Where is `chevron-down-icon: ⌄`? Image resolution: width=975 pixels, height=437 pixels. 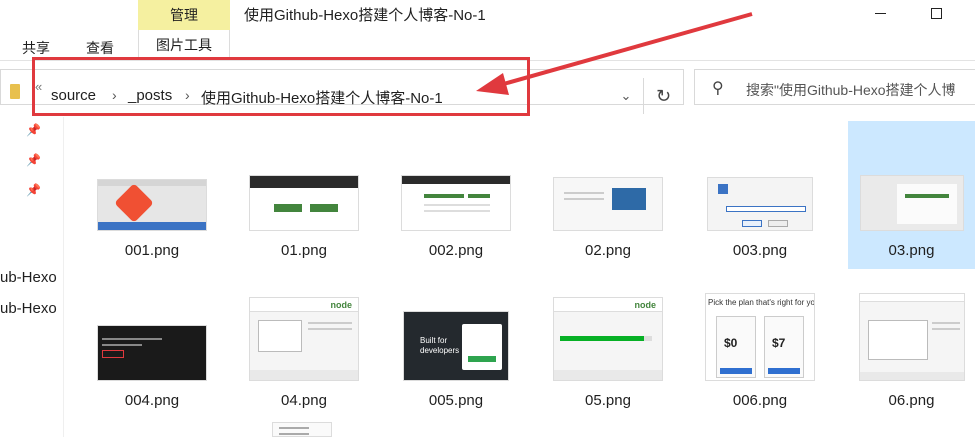 chevron-down-icon: ⌄ is located at coordinates (626, 95).